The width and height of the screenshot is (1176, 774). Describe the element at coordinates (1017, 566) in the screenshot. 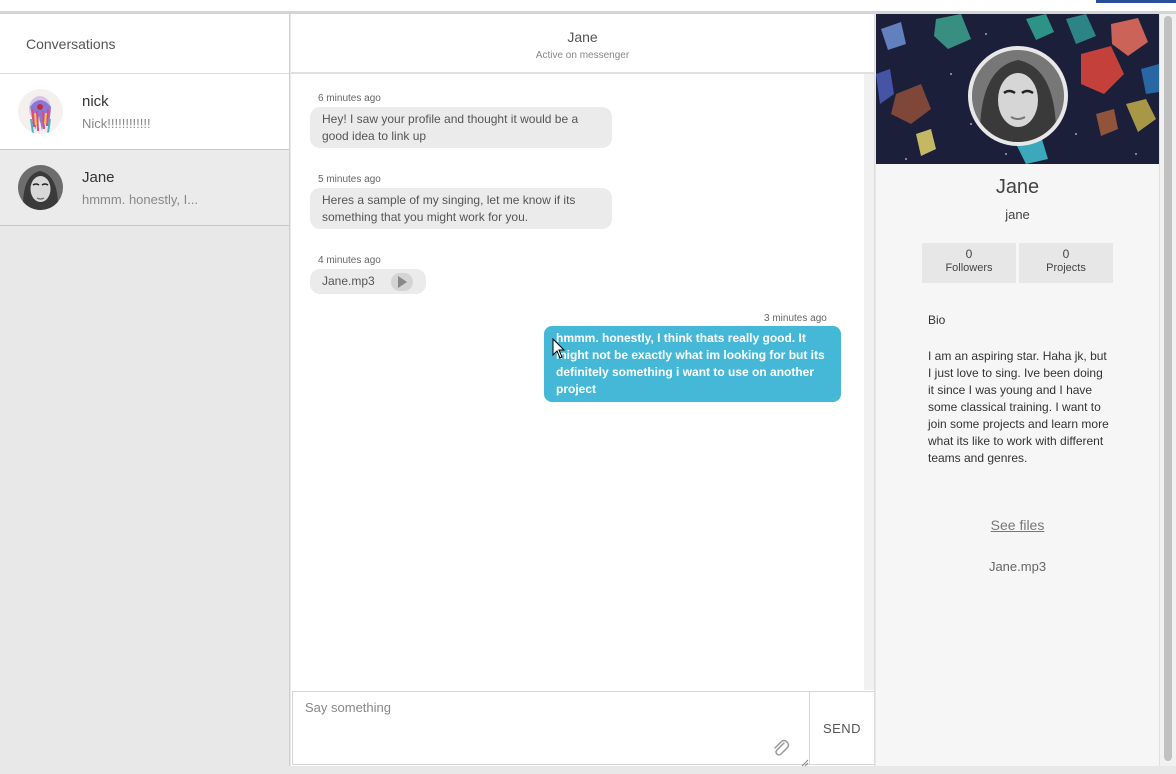

I see `file-link: Jane.mp3` at that location.